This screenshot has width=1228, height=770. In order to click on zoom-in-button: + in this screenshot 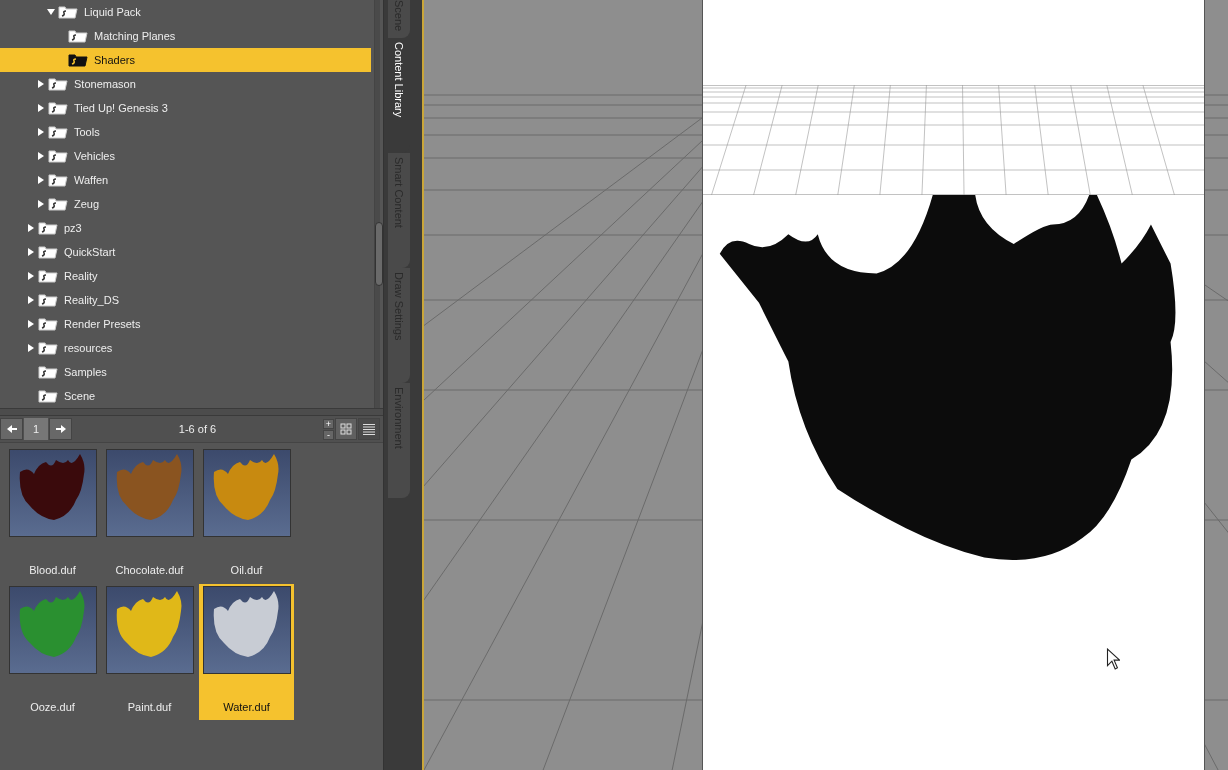, I will do `click(328, 423)`.